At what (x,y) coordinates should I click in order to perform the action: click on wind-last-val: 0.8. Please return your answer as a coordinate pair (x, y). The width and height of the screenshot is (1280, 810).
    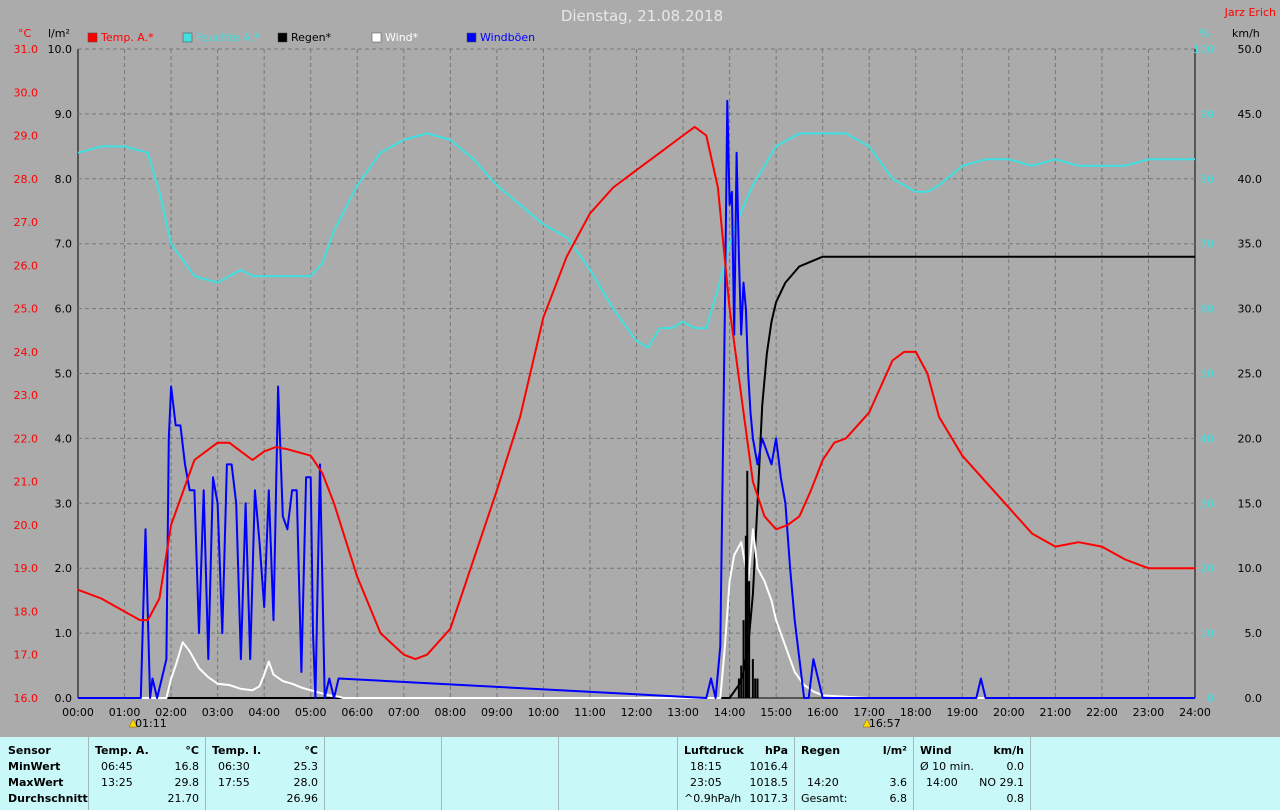
    Looking at the image, I should click on (1015, 798).